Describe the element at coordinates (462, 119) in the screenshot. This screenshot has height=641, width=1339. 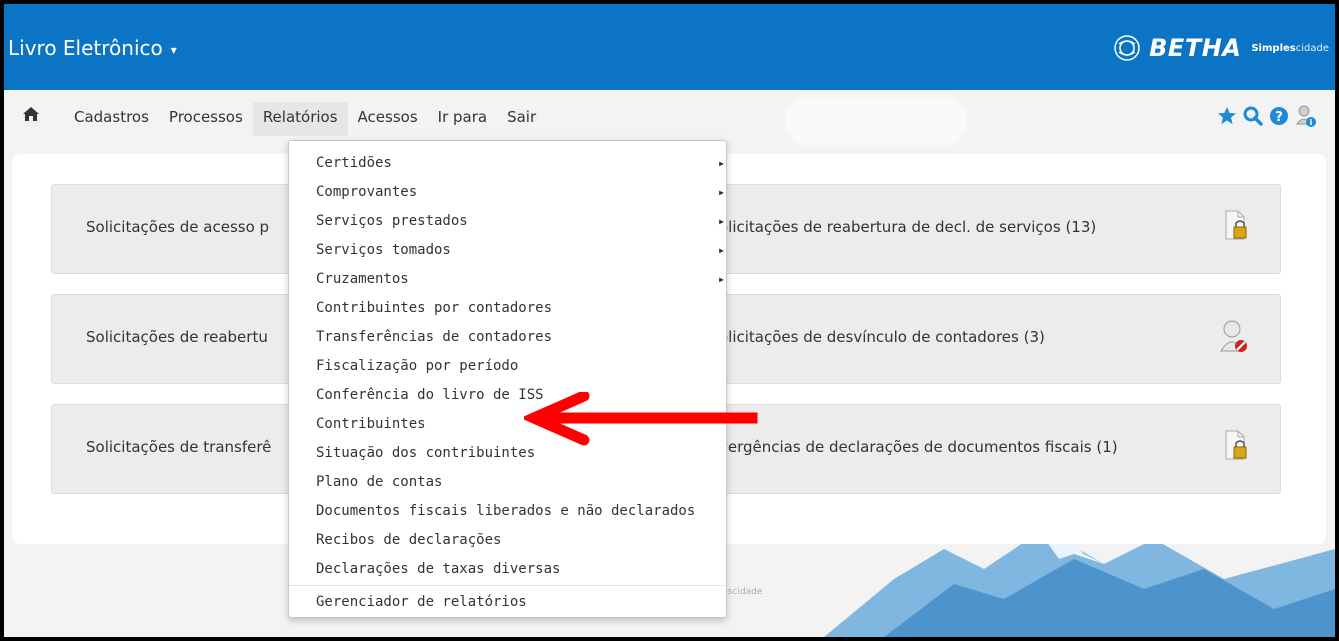
I see `nav-item-ir-para: Ir para` at that location.